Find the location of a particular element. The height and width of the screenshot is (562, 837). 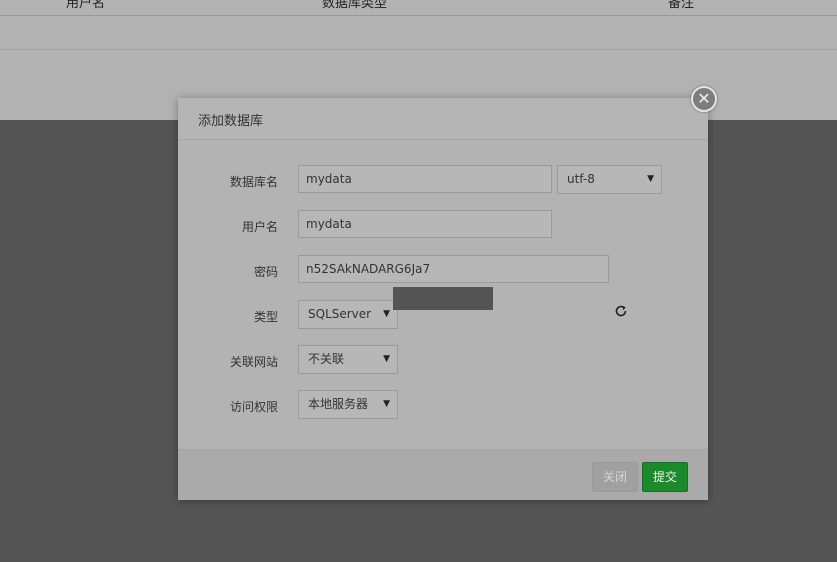

refresh-icon is located at coordinates (621, 311).